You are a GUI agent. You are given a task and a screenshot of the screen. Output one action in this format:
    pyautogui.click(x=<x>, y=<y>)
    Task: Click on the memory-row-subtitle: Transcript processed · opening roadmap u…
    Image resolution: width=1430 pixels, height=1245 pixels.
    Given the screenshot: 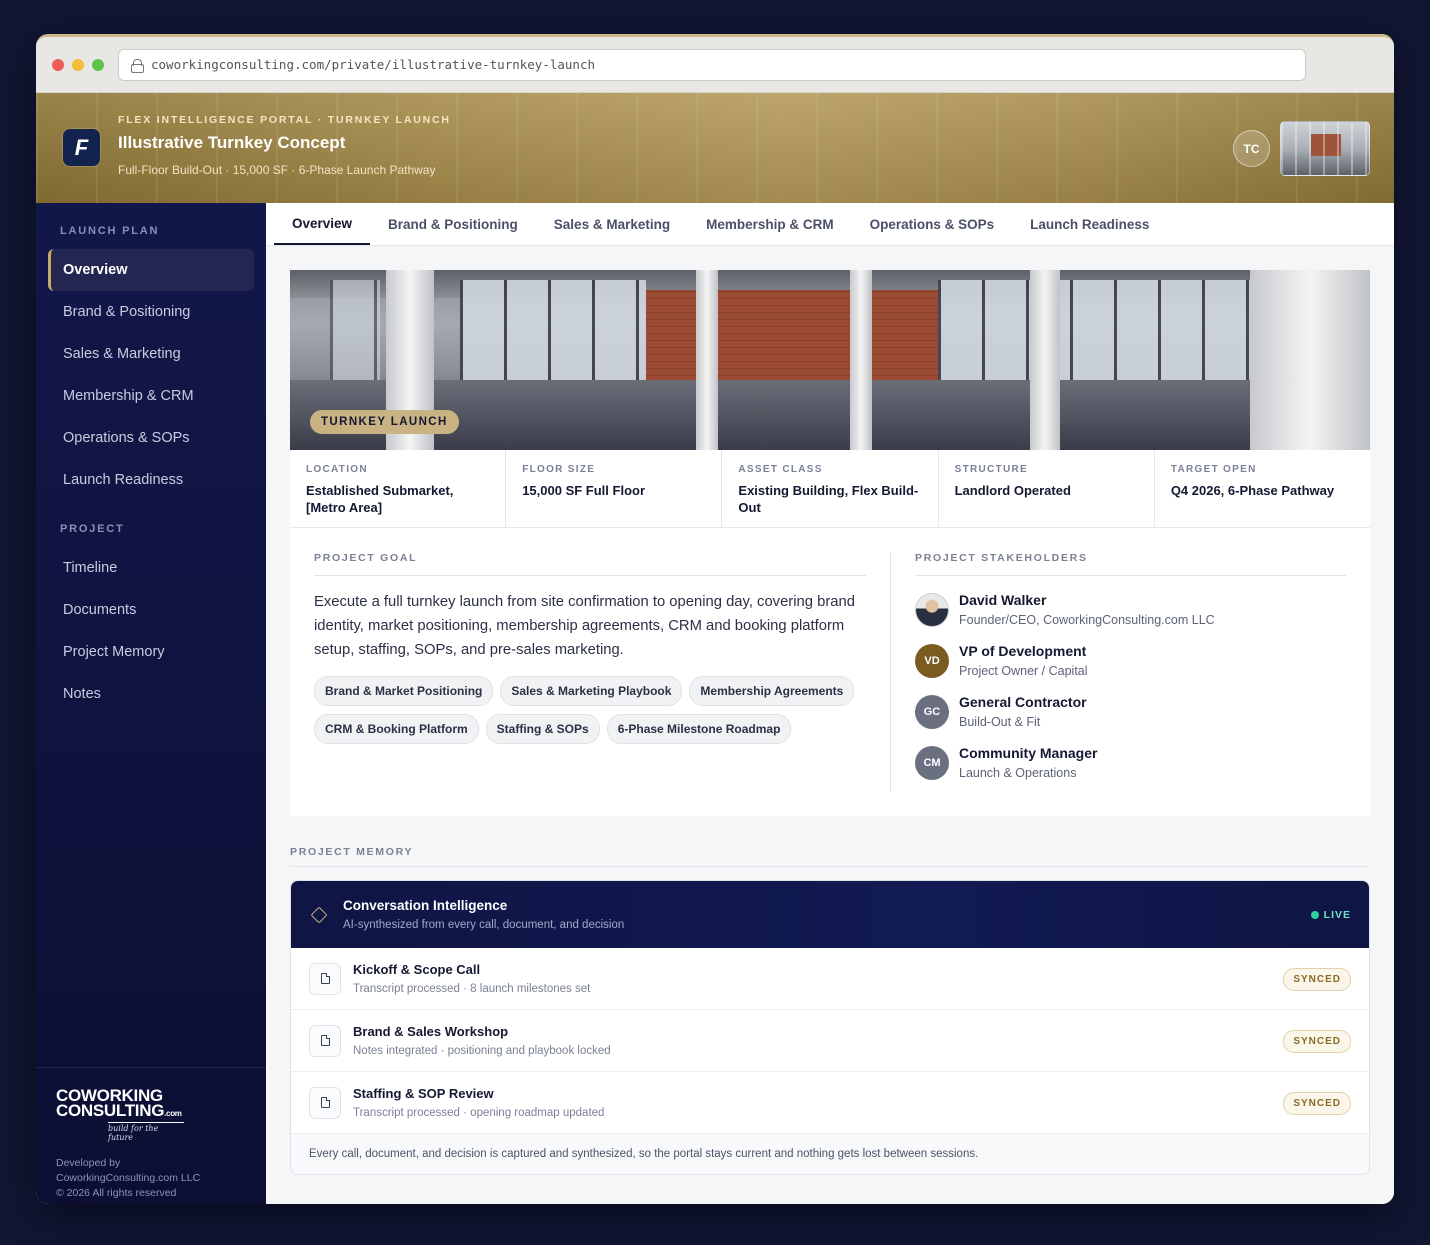 What is the action you would take?
    pyautogui.click(x=479, y=1113)
    